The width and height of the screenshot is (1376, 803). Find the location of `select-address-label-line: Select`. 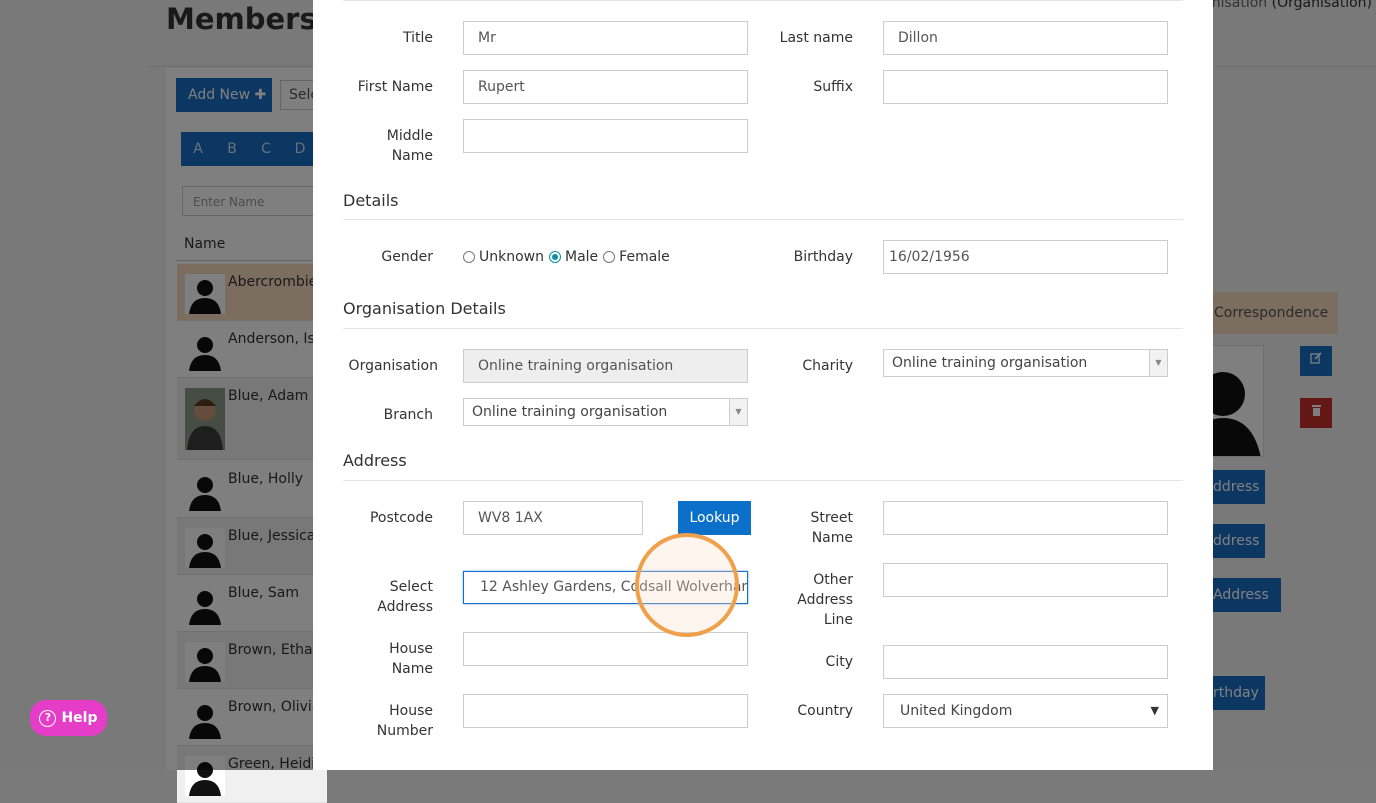

select-address-label-line: Select is located at coordinates (411, 587).